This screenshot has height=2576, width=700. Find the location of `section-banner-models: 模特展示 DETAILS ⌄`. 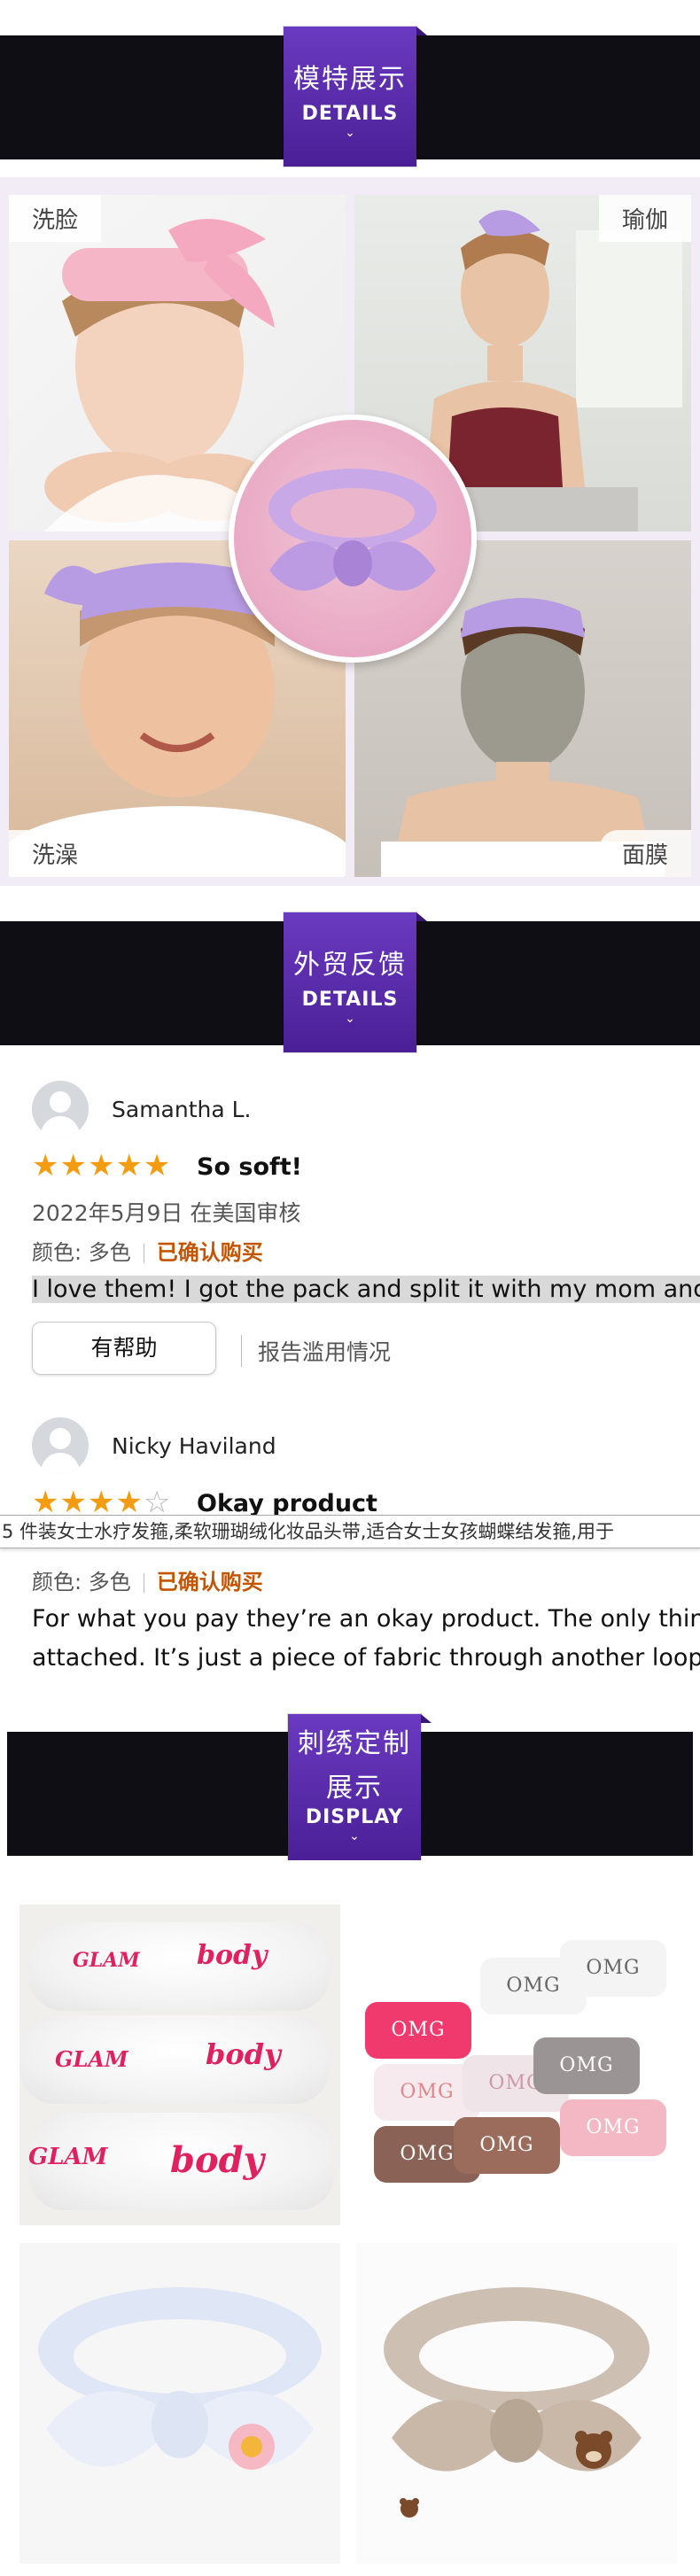

section-banner-models: 模特展示 DETAILS ⌄ is located at coordinates (350, 97).